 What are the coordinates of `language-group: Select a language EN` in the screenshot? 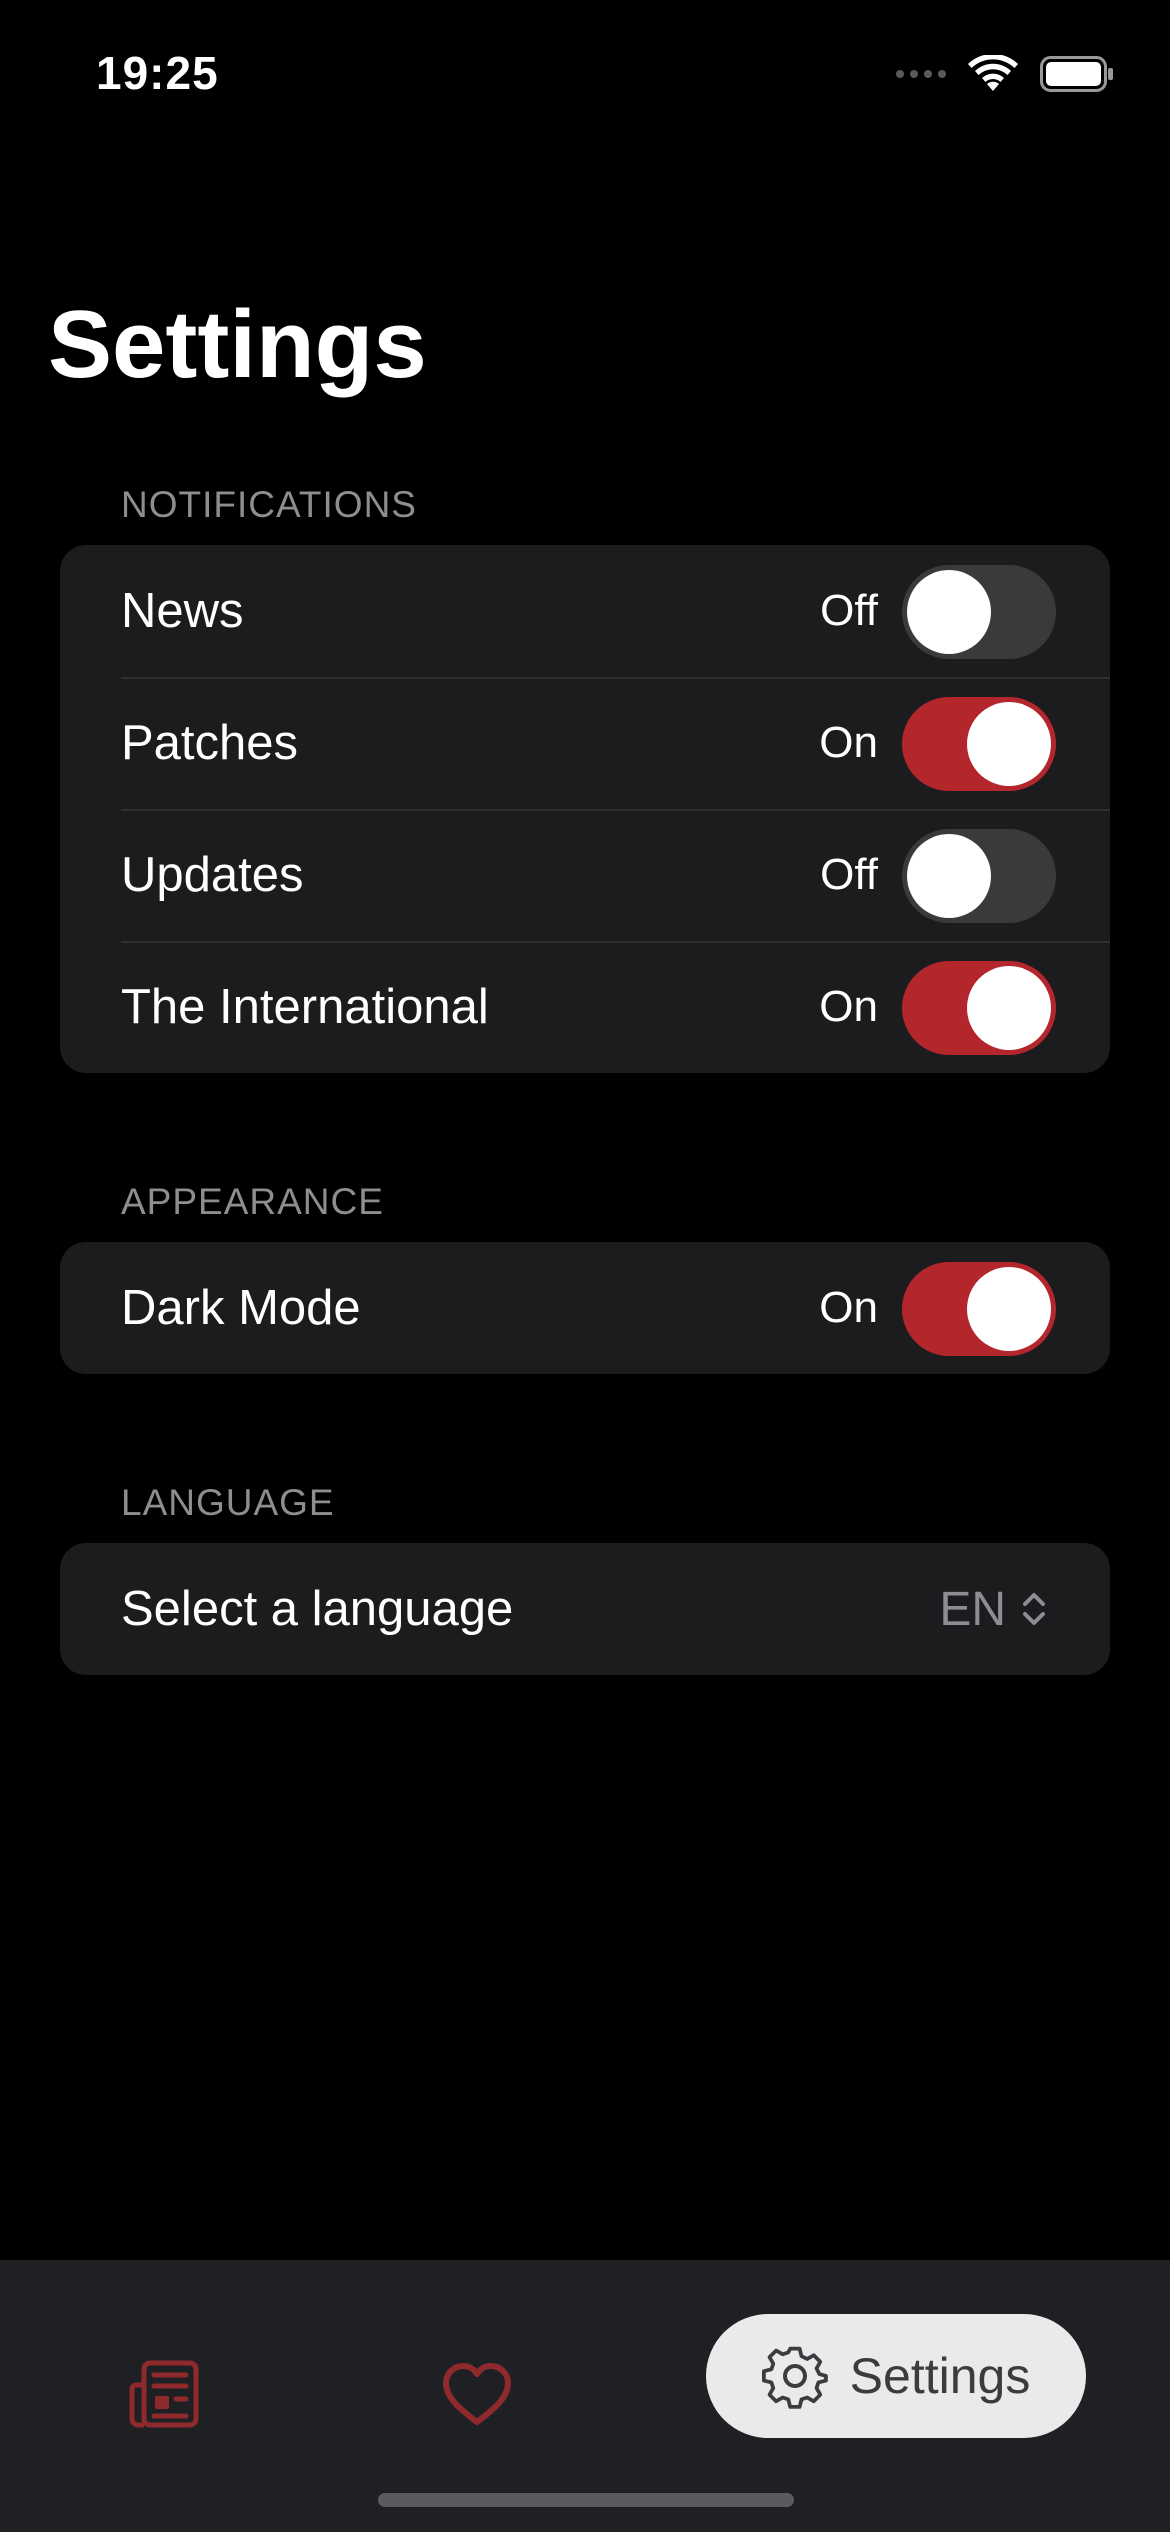 It's located at (585, 1609).